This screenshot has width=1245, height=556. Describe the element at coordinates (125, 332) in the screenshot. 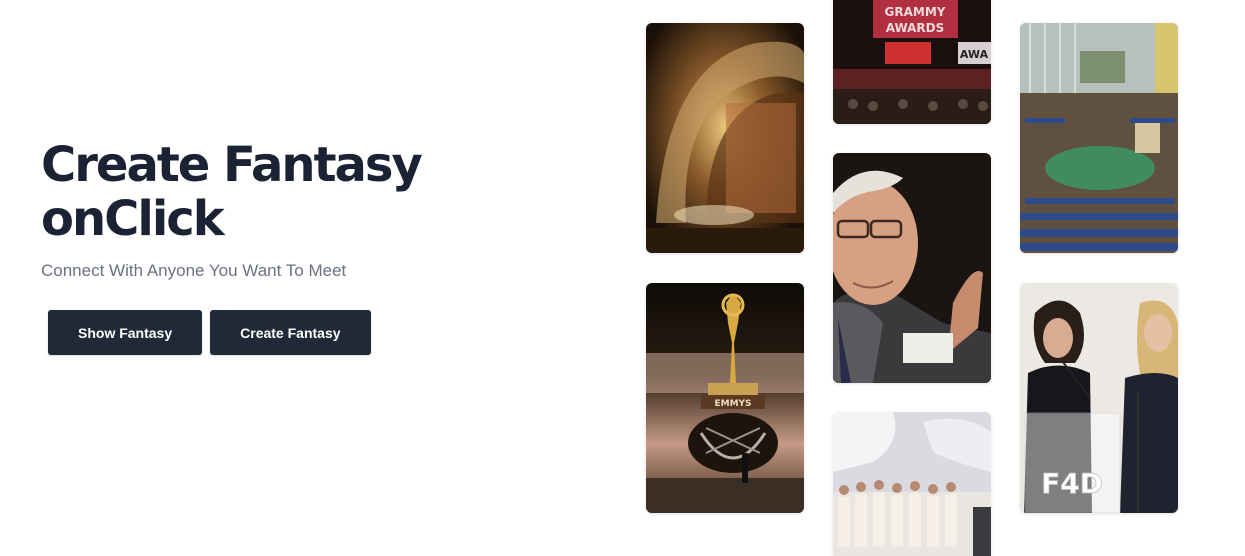

I see `show-fantasy-button: Show Fantasy` at that location.